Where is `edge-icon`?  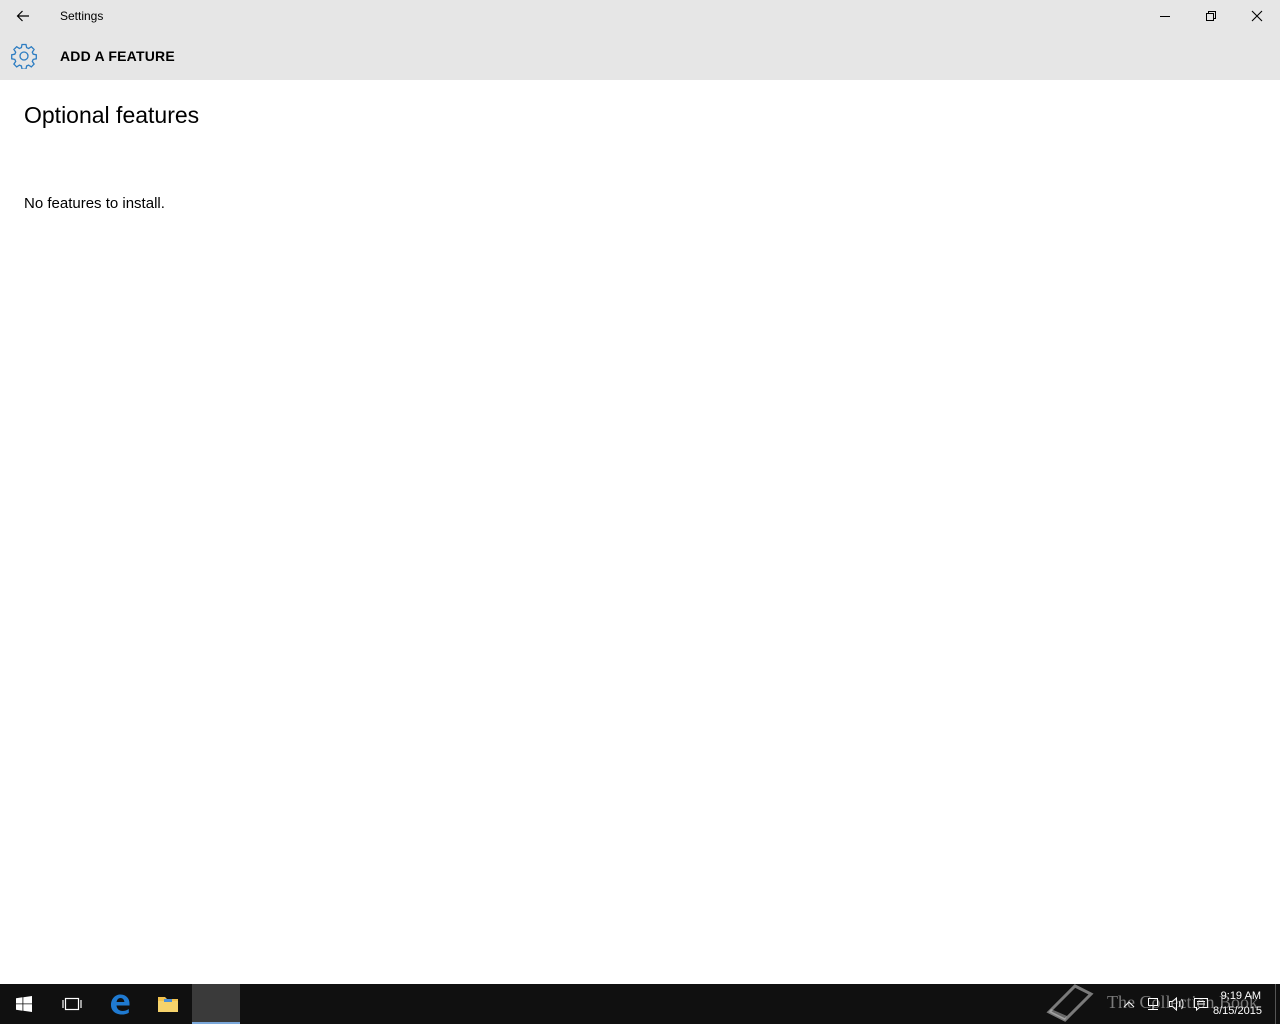 edge-icon is located at coordinates (120, 1004).